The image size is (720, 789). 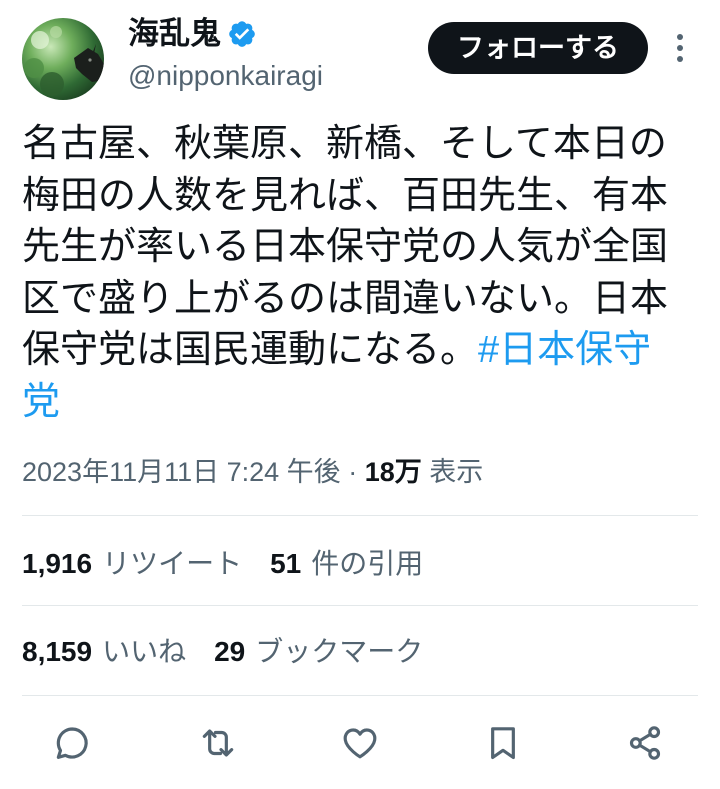 What do you see at coordinates (174, 34) in the screenshot?
I see `author-name: 海乱鬼` at bounding box center [174, 34].